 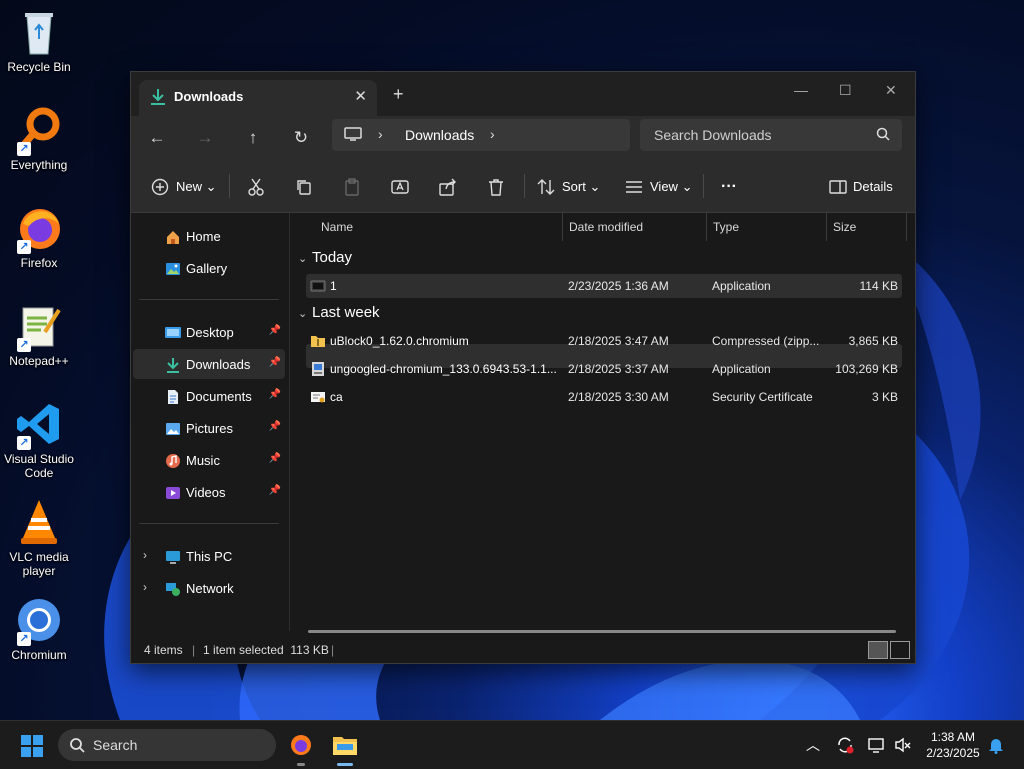 What do you see at coordinates (873, 187) in the screenshot?
I see `details-button: Details` at bounding box center [873, 187].